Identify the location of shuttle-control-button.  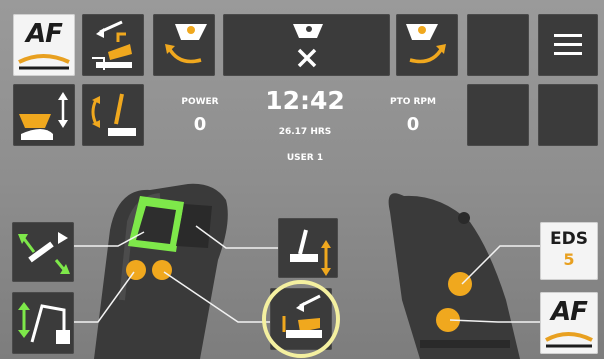
(43, 252).